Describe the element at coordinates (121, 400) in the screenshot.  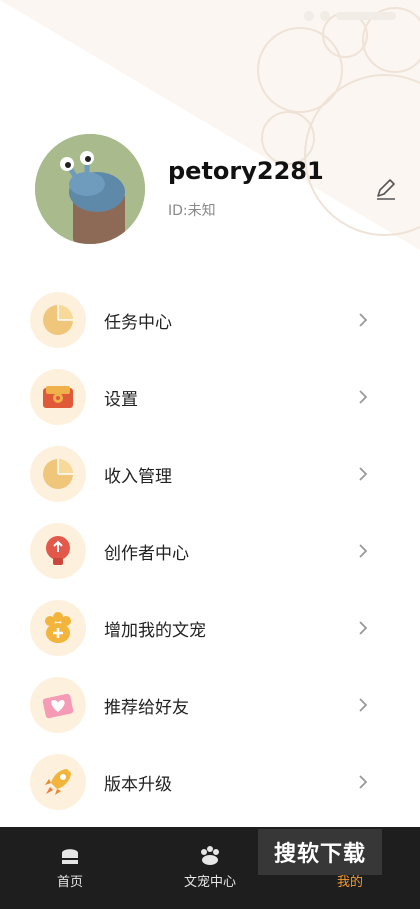
I see `menu-label: 设置` at that location.